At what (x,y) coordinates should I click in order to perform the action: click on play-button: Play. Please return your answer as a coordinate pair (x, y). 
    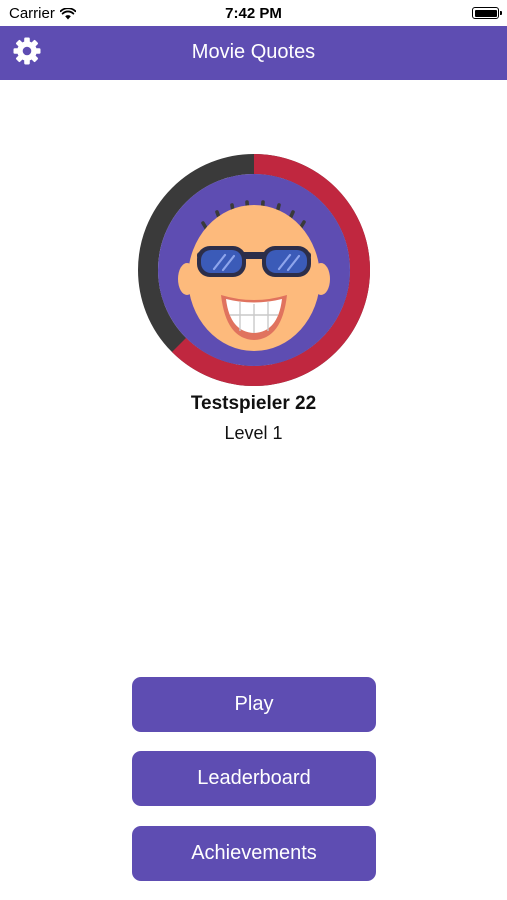
    Looking at the image, I should click on (254, 704).